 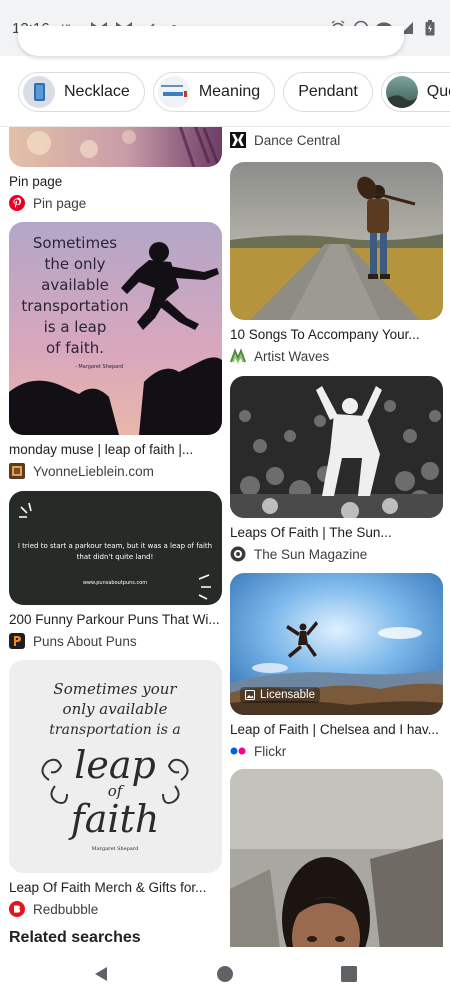 What do you see at coordinates (115, 169) in the screenshot?
I see `pin-card: Pin page Pin page` at bounding box center [115, 169].